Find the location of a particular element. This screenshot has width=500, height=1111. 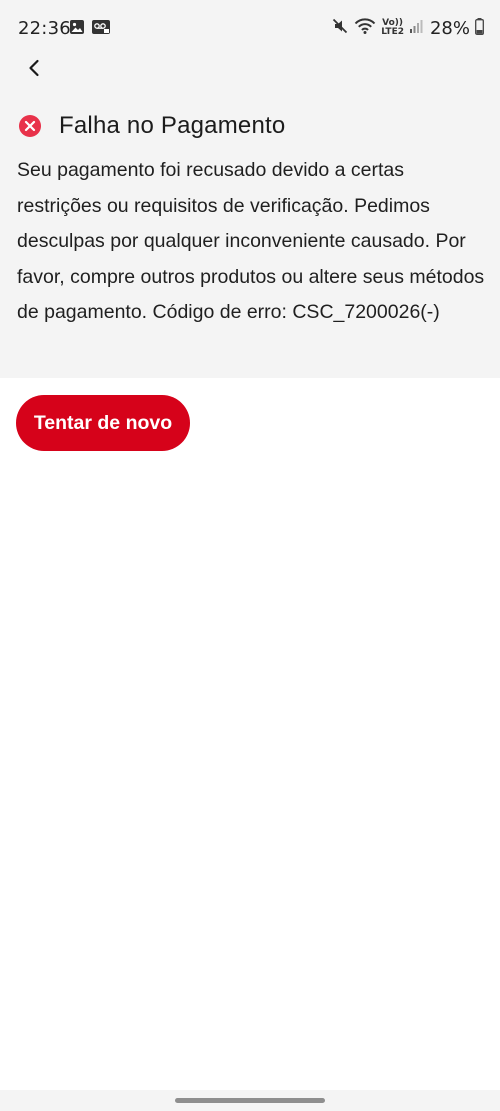

gallery-icon is located at coordinates (77, 29).